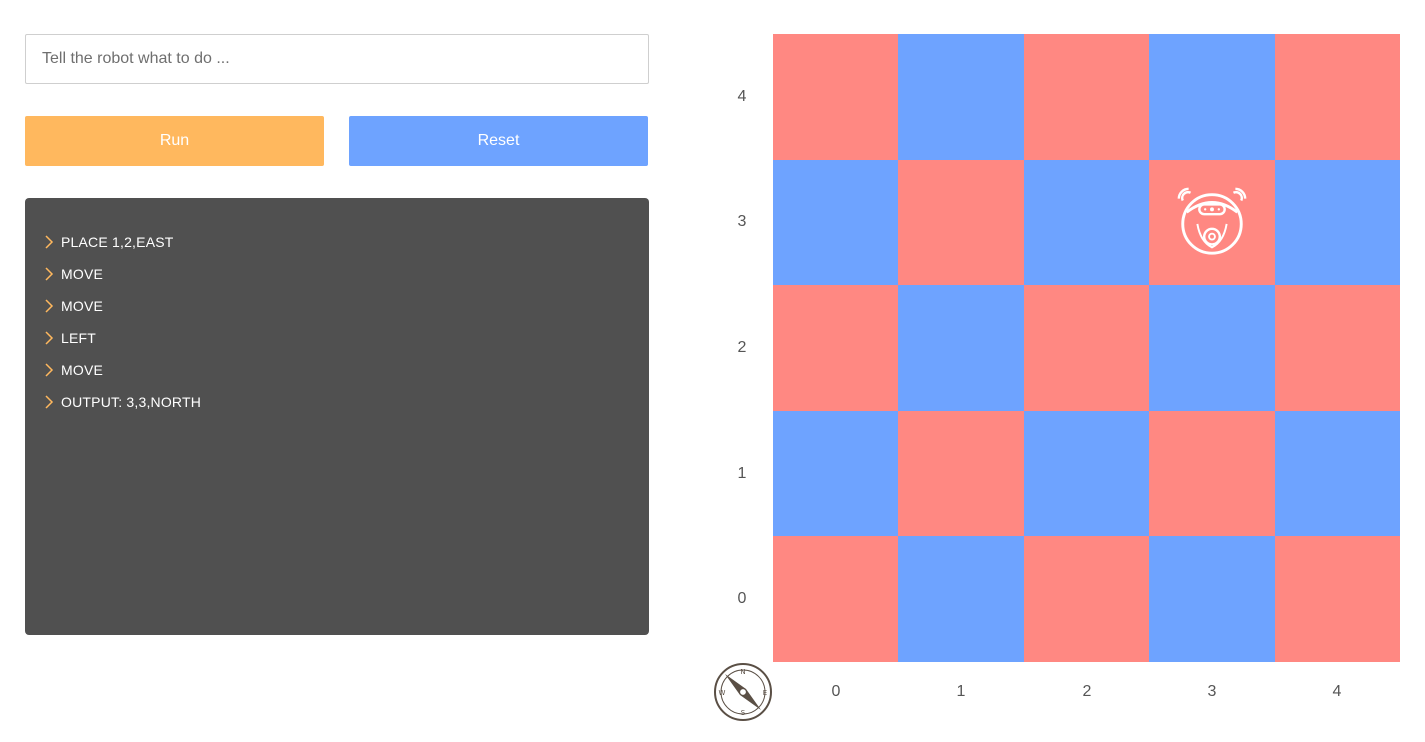  I want to click on compass-west-label: W, so click(722, 693).